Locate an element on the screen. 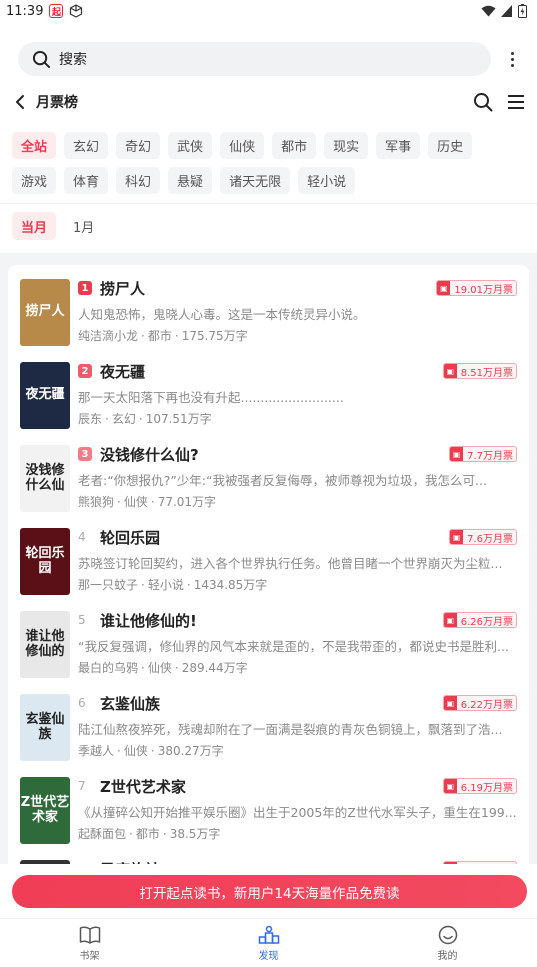  wifi-icon is located at coordinates (488, 11).